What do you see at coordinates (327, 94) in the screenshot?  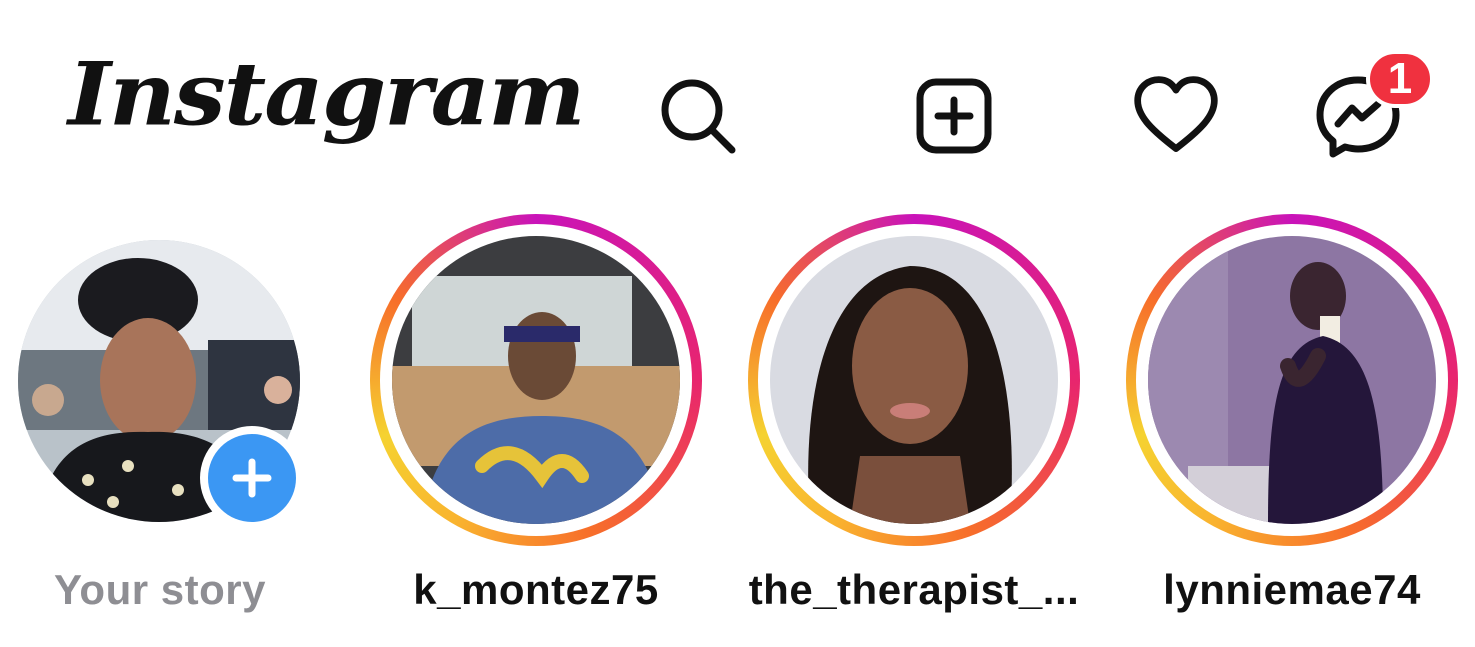 I see `instagram-logo: Instagram` at bounding box center [327, 94].